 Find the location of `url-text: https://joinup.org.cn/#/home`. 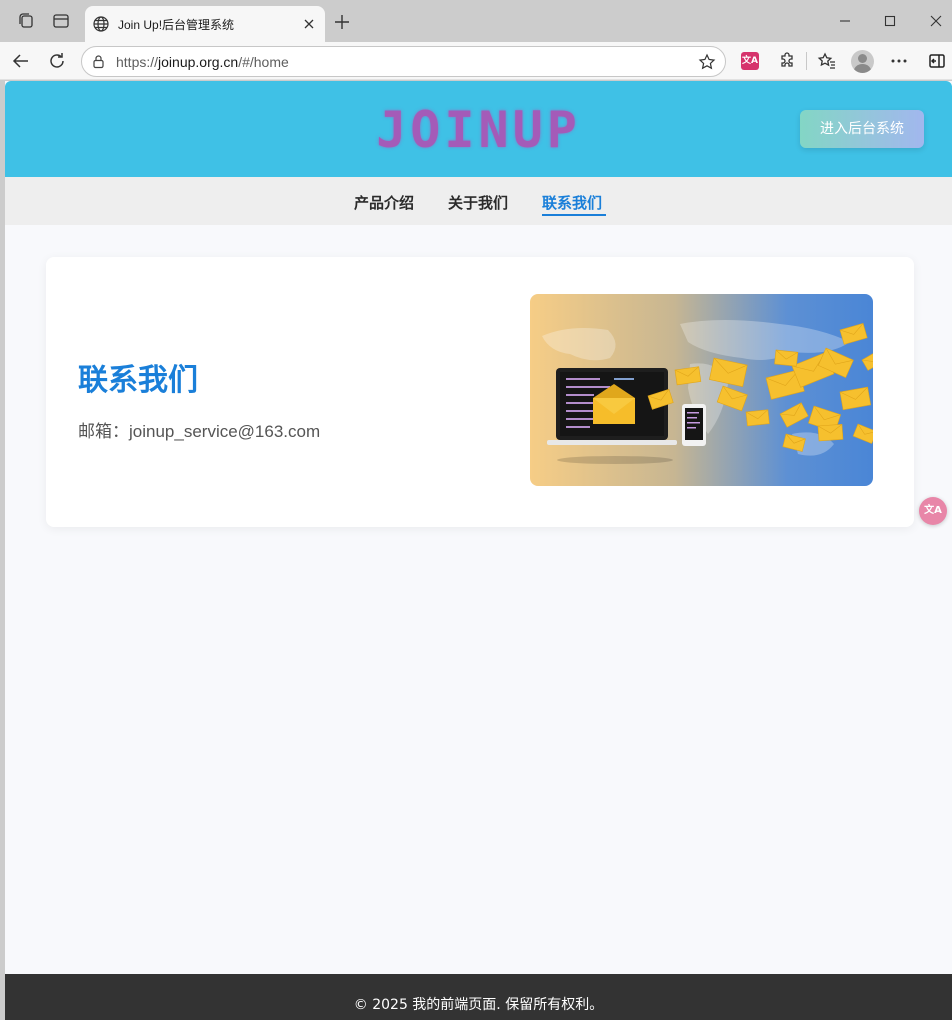

url-text: https://joinup.org.cn/#/home is located at coordinates (202, 62).